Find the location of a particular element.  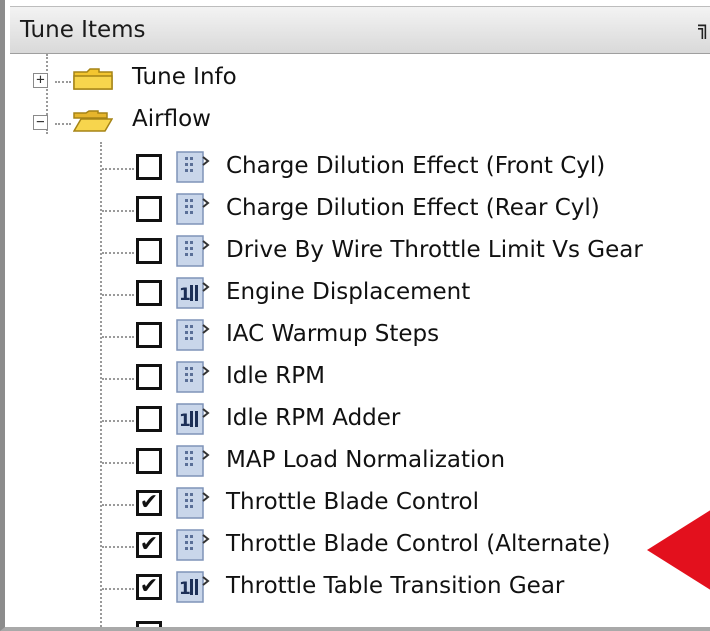

item-label: Throttle Blade Control is located at coordinates (352, 502).